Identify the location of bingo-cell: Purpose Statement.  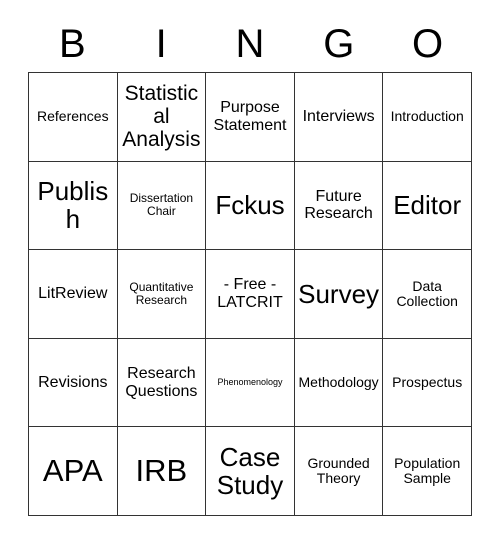
(250, 117).